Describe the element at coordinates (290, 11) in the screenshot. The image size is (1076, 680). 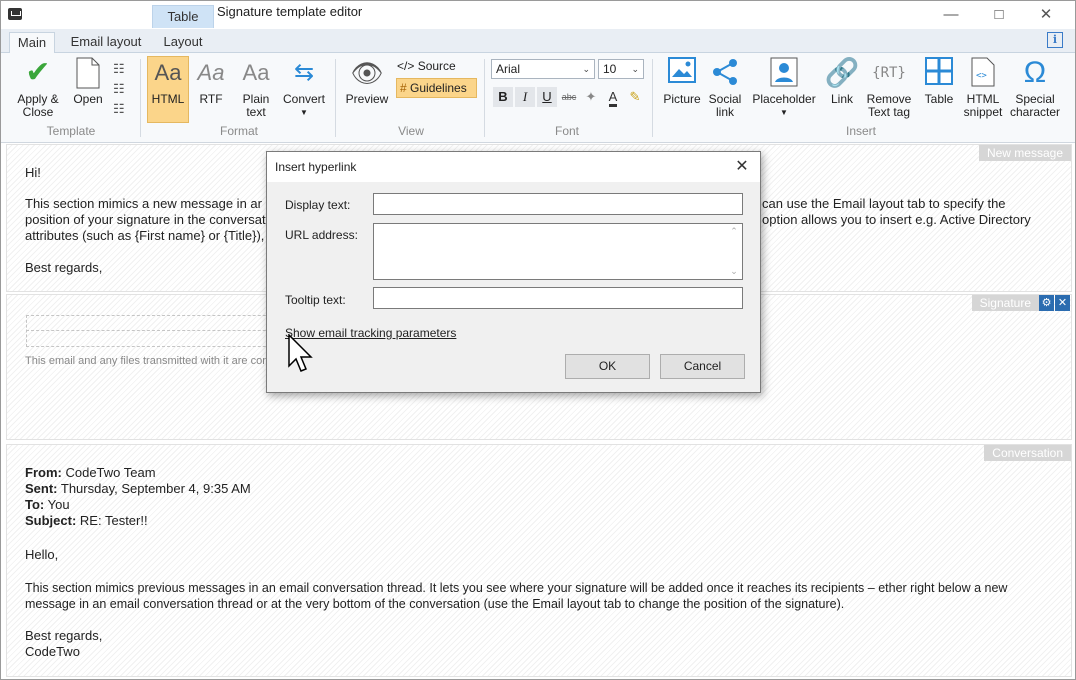
I see `window-title: Signature template editor` at that location.